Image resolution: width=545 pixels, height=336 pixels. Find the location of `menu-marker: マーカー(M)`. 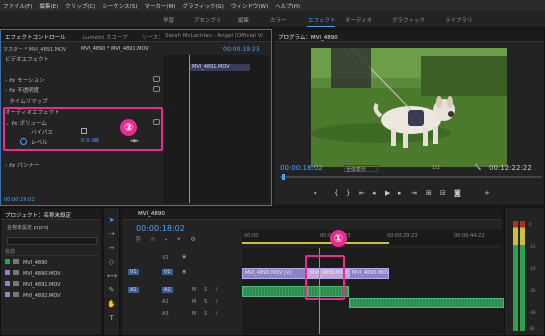

menu-marker: マーカー(M) is located at coordinates (159, 6).